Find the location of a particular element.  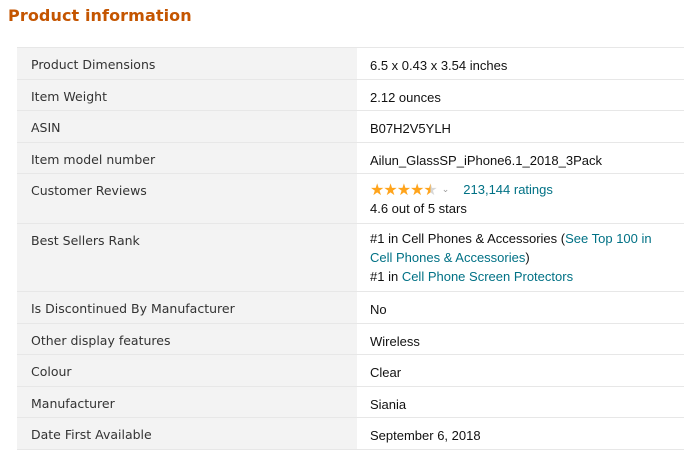

row-label: ASIN is located at coordinates (187, 126).